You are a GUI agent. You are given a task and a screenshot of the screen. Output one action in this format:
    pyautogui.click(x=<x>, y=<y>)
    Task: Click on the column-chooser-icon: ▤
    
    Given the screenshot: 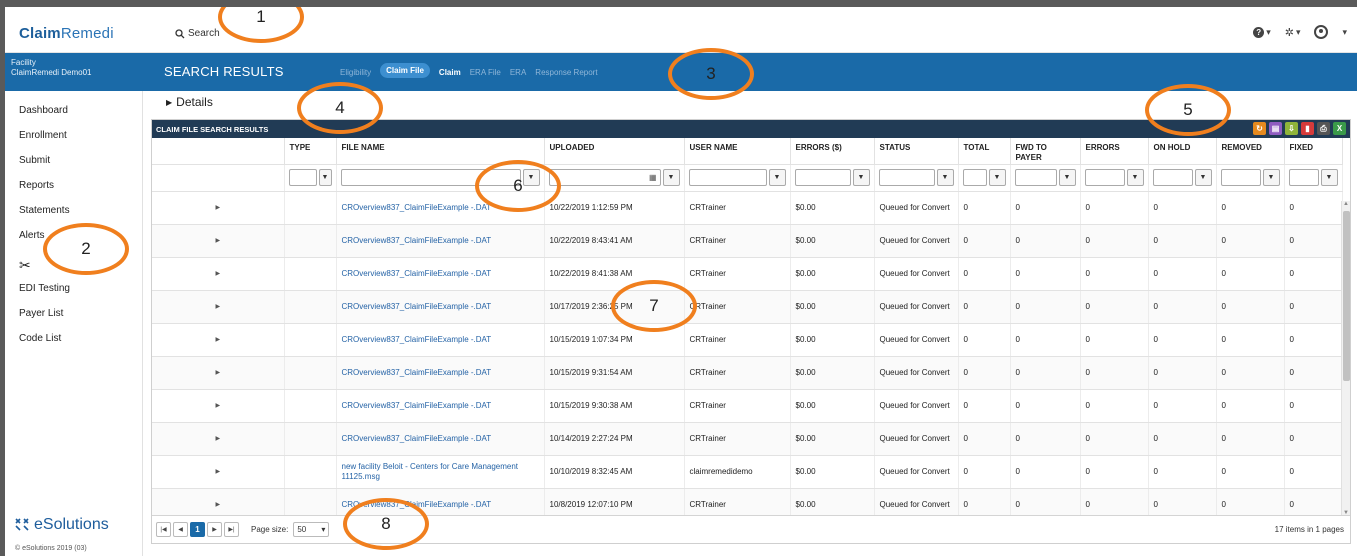 What is the action you would take?
    pyautogui.click(x=1275, y=128)
    